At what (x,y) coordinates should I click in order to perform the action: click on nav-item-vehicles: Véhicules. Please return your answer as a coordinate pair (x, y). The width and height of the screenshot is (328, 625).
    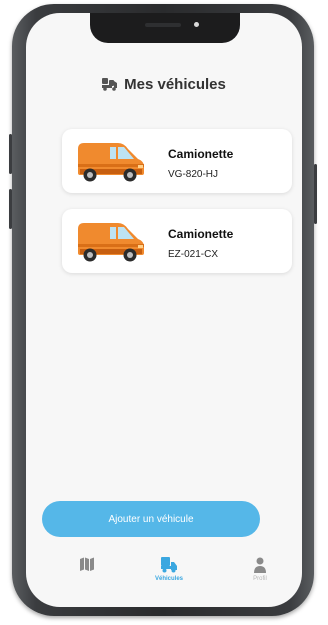
    Looking at the image, I should click on (169, 577).